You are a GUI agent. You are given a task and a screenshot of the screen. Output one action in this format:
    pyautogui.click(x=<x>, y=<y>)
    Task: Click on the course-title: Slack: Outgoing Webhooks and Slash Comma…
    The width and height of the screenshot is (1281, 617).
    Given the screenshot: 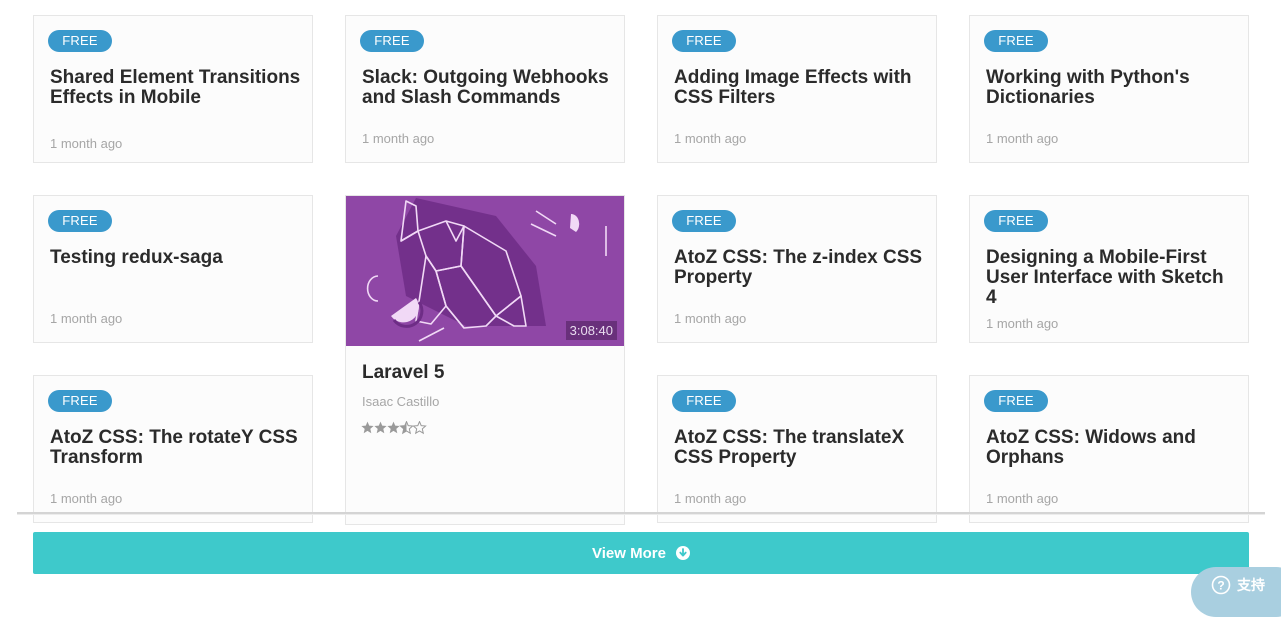 What is the action you would take?
    pyautogui.click(x=488, y=88)
    